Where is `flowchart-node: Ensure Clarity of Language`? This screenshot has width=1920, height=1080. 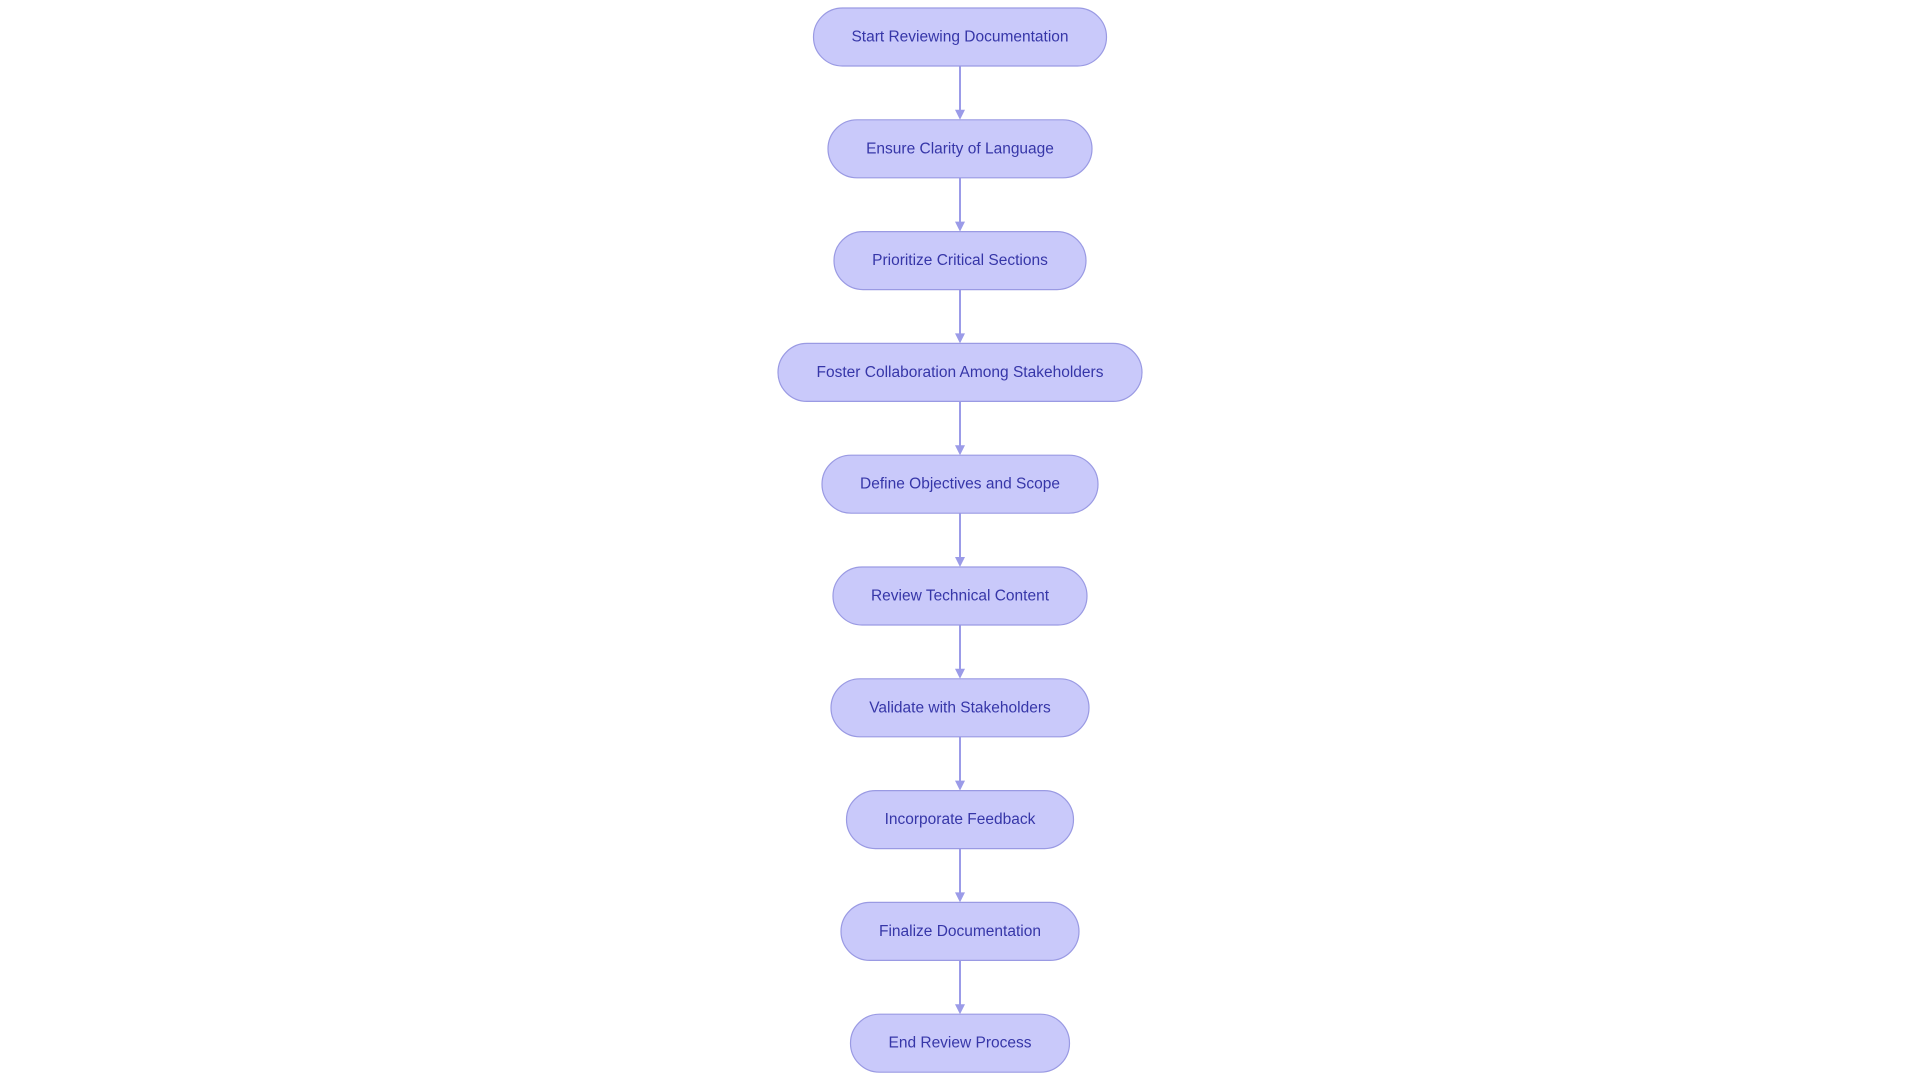
flowchart-node: Ensure Clarity of Language is located at coordinates (960, 149).